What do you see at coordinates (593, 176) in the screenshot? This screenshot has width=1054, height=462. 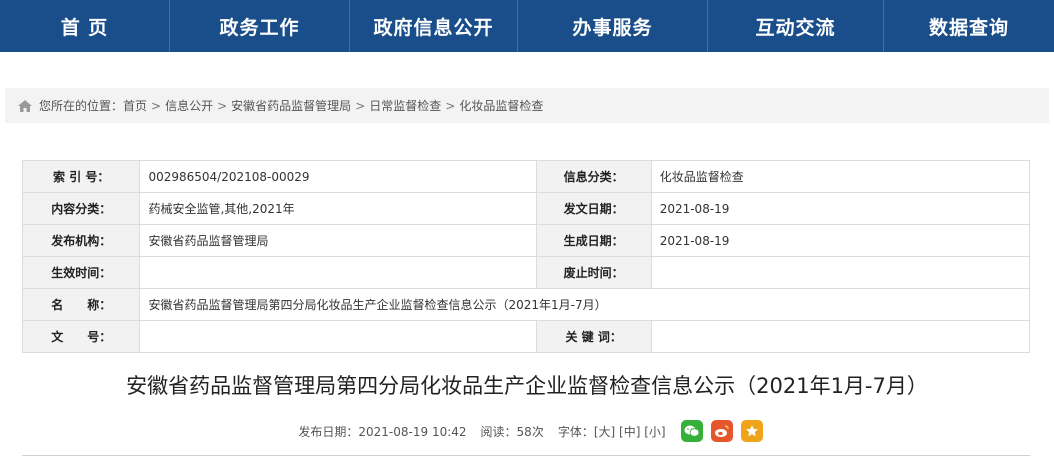 I see `category-label: 信息分类：` at bounding box center [593, 176].